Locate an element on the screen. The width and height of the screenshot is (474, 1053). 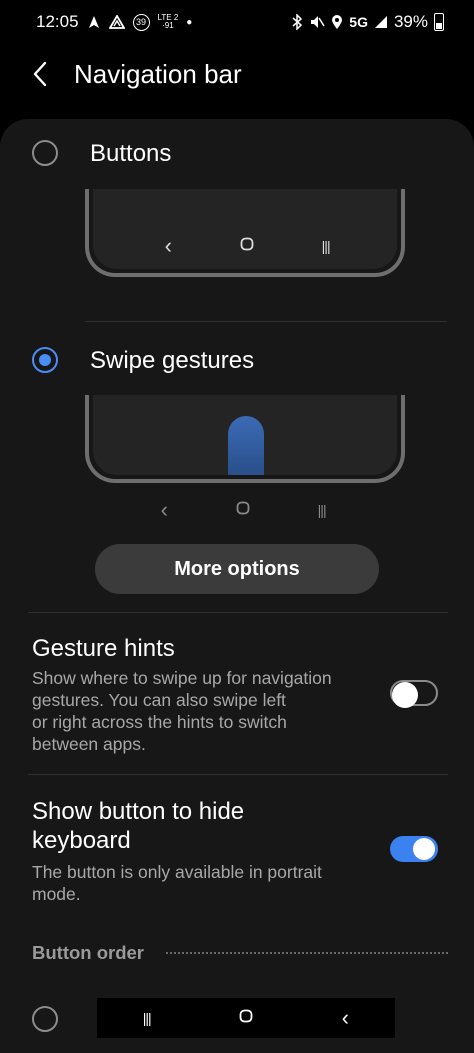
lte-indicator: LTE 2 ·91 is located at coordinates (168, 22).